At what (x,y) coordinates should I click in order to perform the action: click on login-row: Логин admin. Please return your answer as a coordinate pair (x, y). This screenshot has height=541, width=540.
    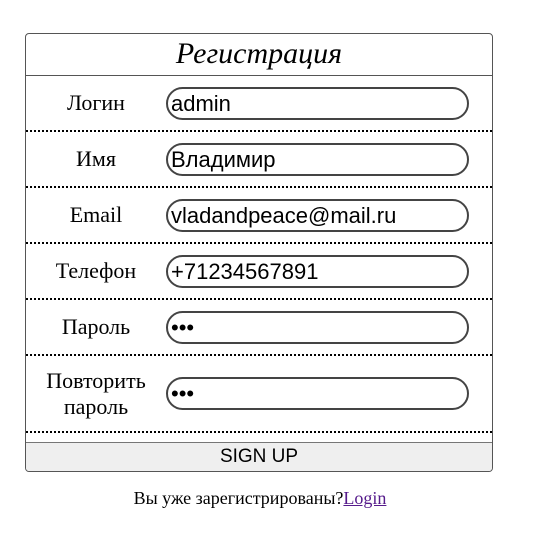
    Looking at the image, I should click on (259, 104).